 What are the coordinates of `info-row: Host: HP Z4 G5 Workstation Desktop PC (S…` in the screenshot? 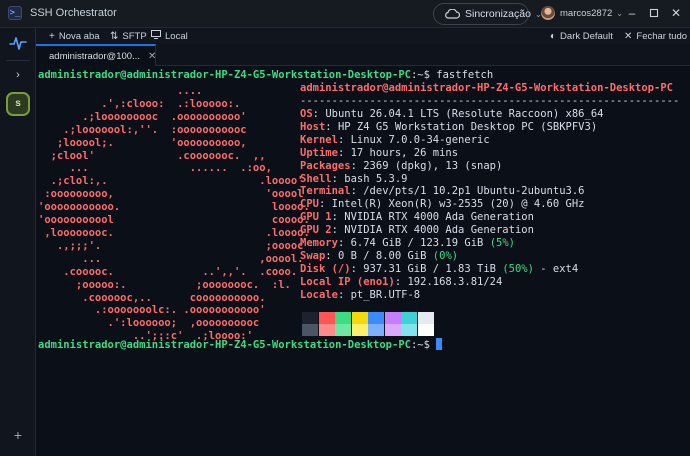 It's located at (449, 126).